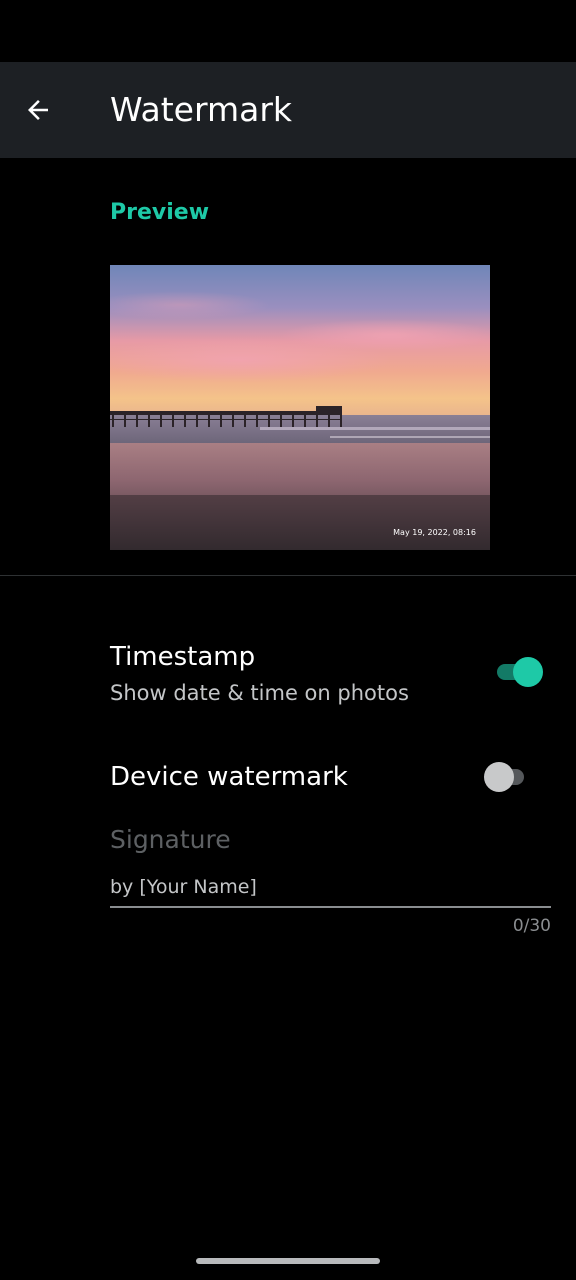 The width and height of the screenshot is (576, 1280). Describe the element at coordinates (288, 1261) in the screenshot. I see `gesture-navigation-handle` at that location.